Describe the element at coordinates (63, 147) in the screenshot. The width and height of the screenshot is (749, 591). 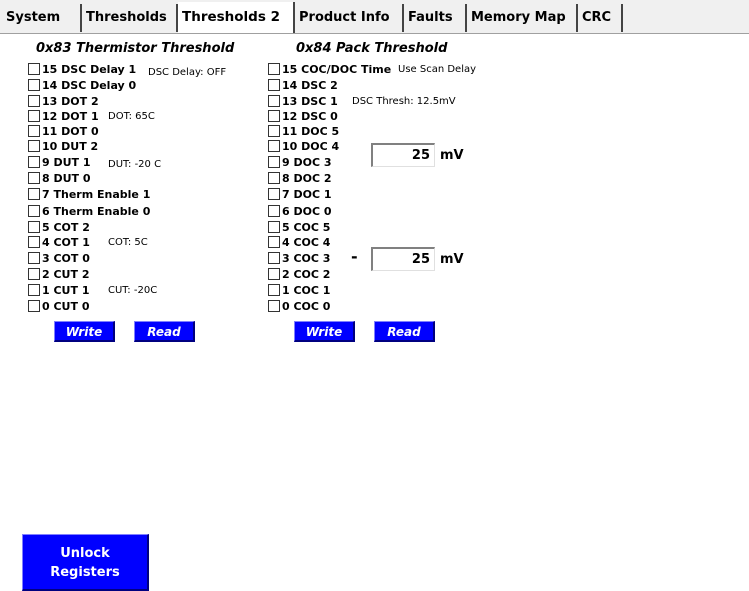
I see `therm-bit-10: 10 DUT 2` at that location.